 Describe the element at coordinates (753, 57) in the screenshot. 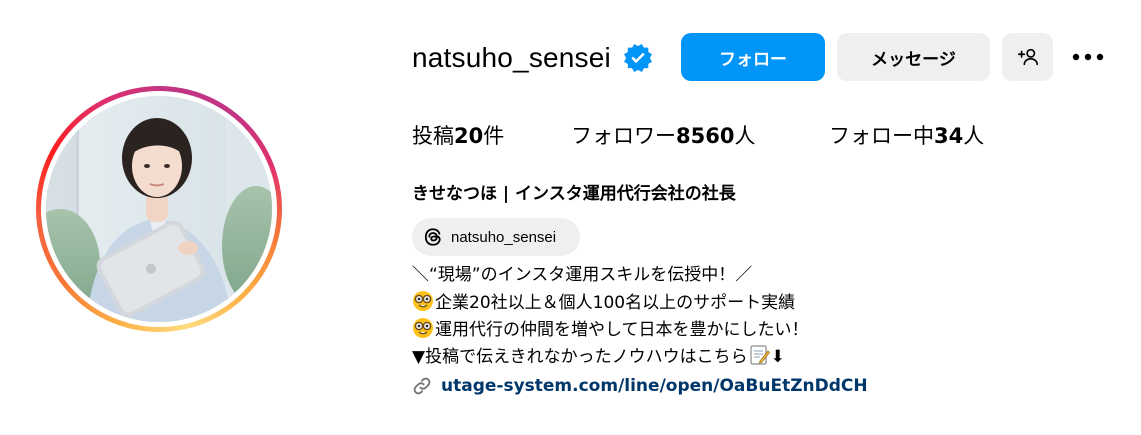

I see `follow-button: フォロー` at that location.